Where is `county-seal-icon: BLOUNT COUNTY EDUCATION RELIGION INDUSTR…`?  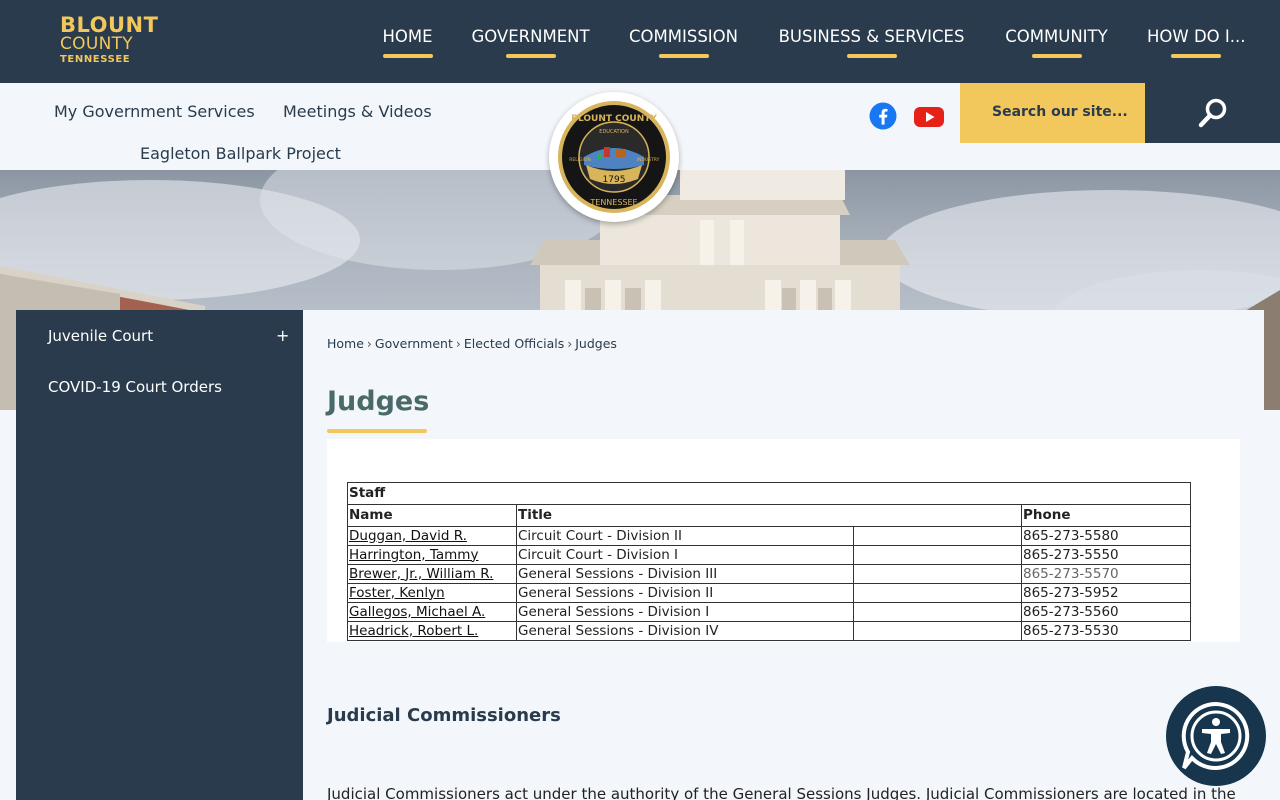
county-seal-icon: BLOUNT COUNTY EDUCATION RELIGION INDUSTR… is located at coordinates (614, 157).